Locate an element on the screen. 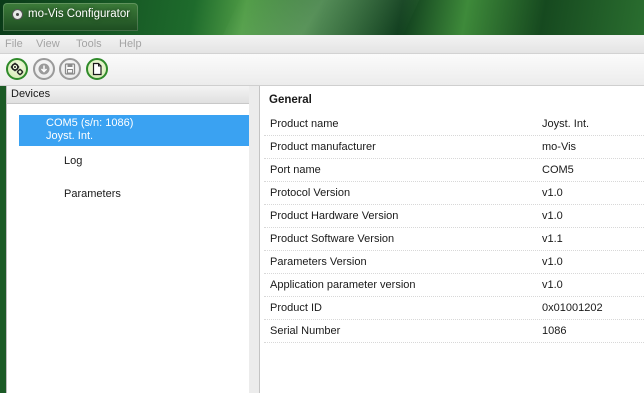  property-value: 1086 is located at coordinates (554, 331).